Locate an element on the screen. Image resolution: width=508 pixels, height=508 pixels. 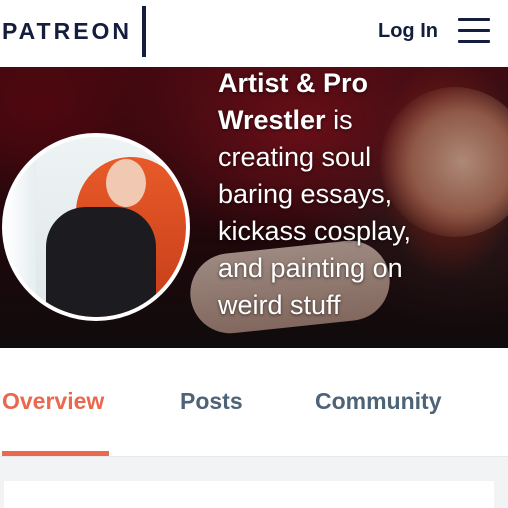
description-line: baring essays, is located at coordinates (305, 194).